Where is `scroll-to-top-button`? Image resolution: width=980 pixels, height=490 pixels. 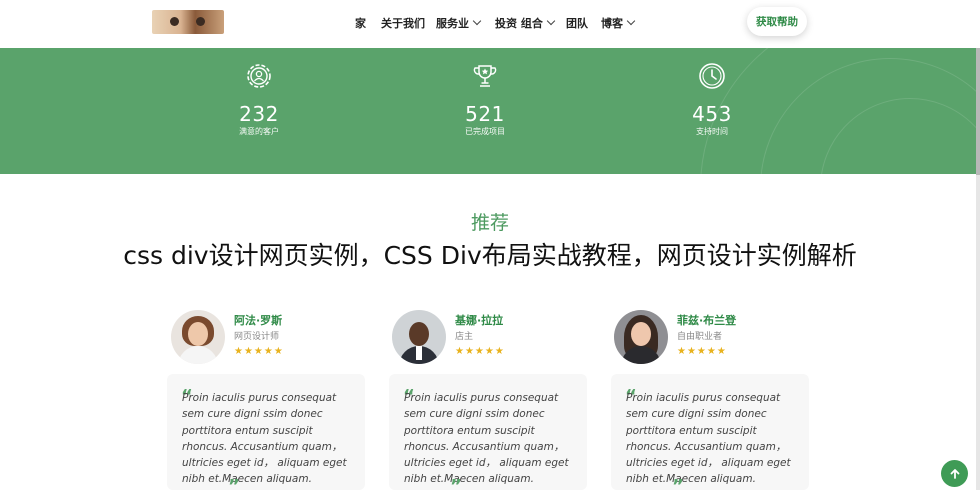 scroll-to-top-button is located at coordinates (954, 473).